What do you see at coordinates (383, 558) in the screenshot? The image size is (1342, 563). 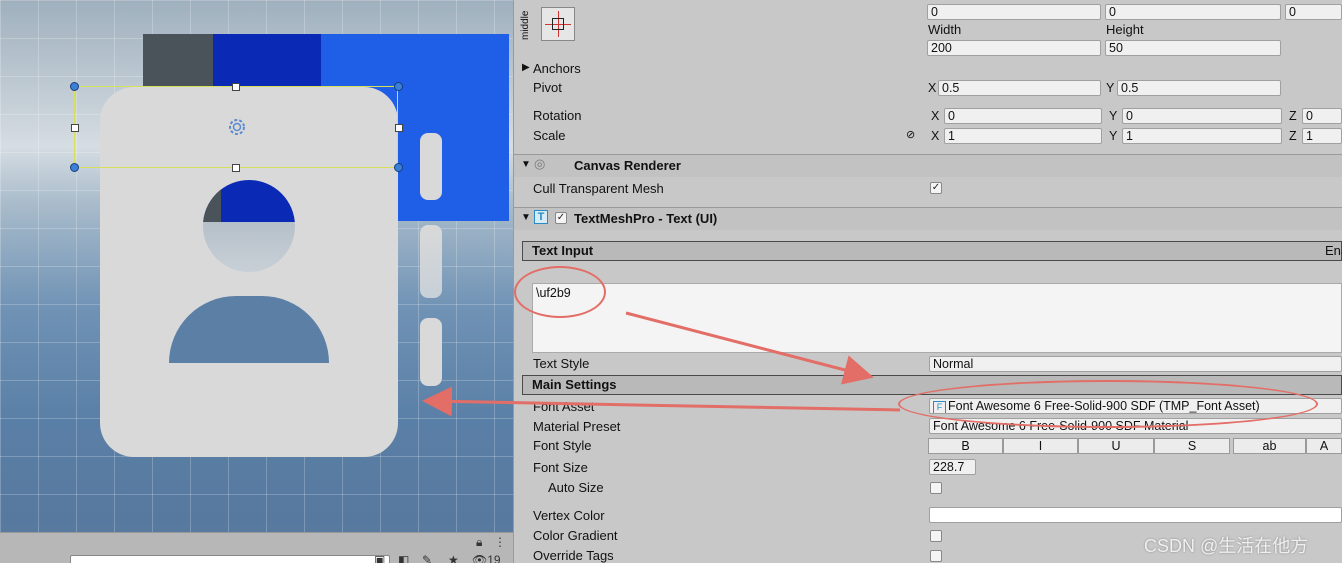 I see `toggle-icon: ▣` at bounding box center [383, 558].